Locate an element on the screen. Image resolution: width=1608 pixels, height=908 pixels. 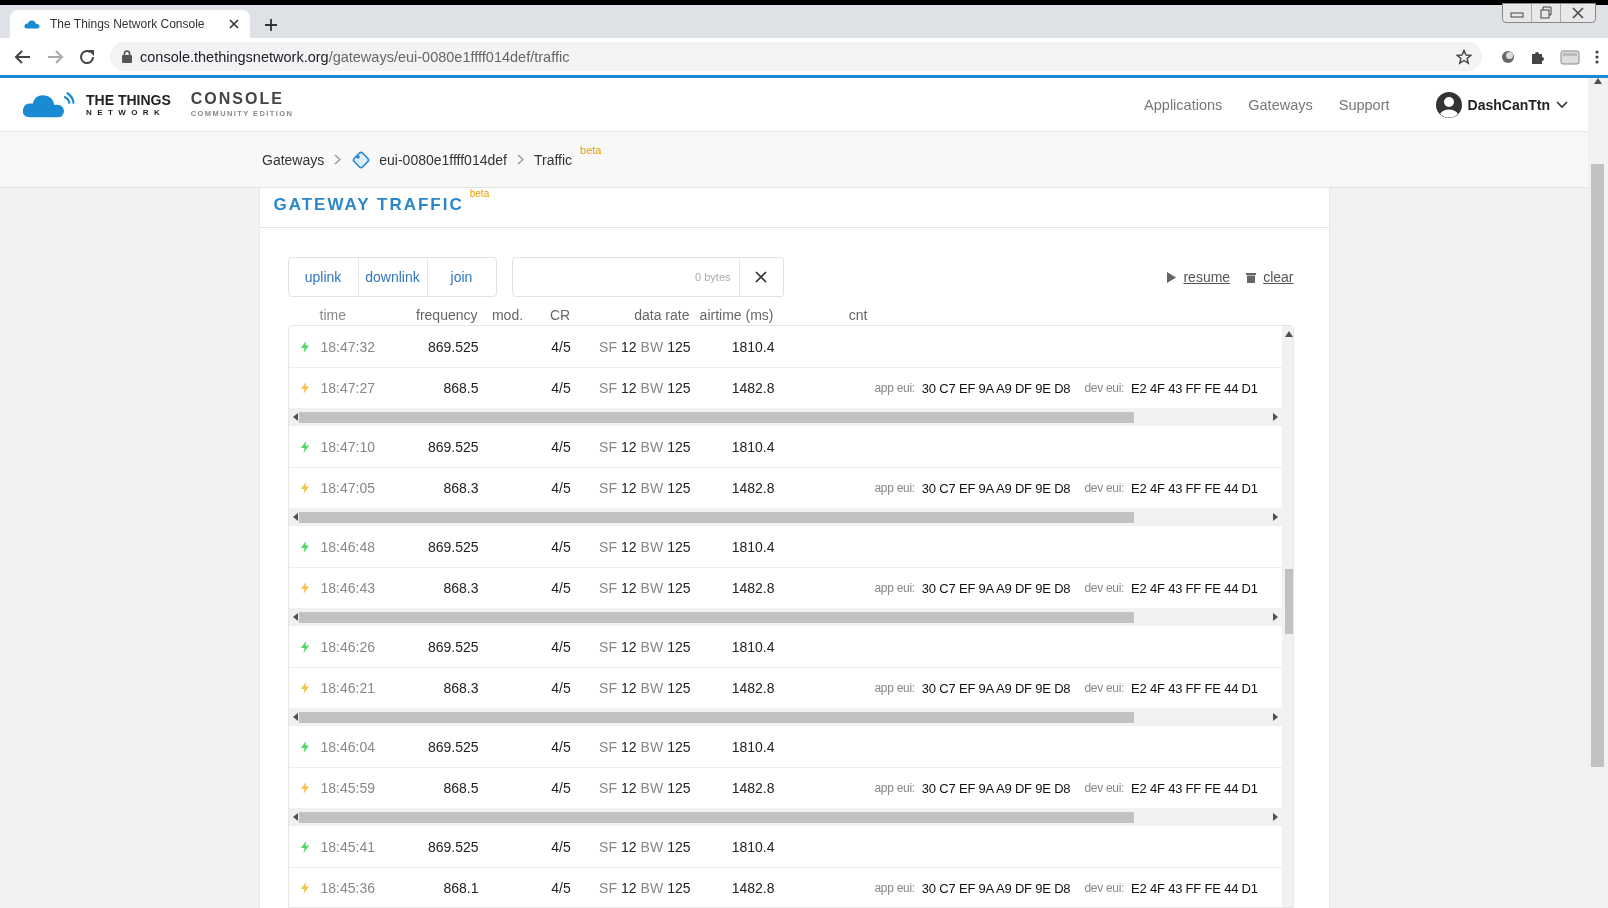
breadcrumb-link: Gateways is located at coordinates (293, 159).